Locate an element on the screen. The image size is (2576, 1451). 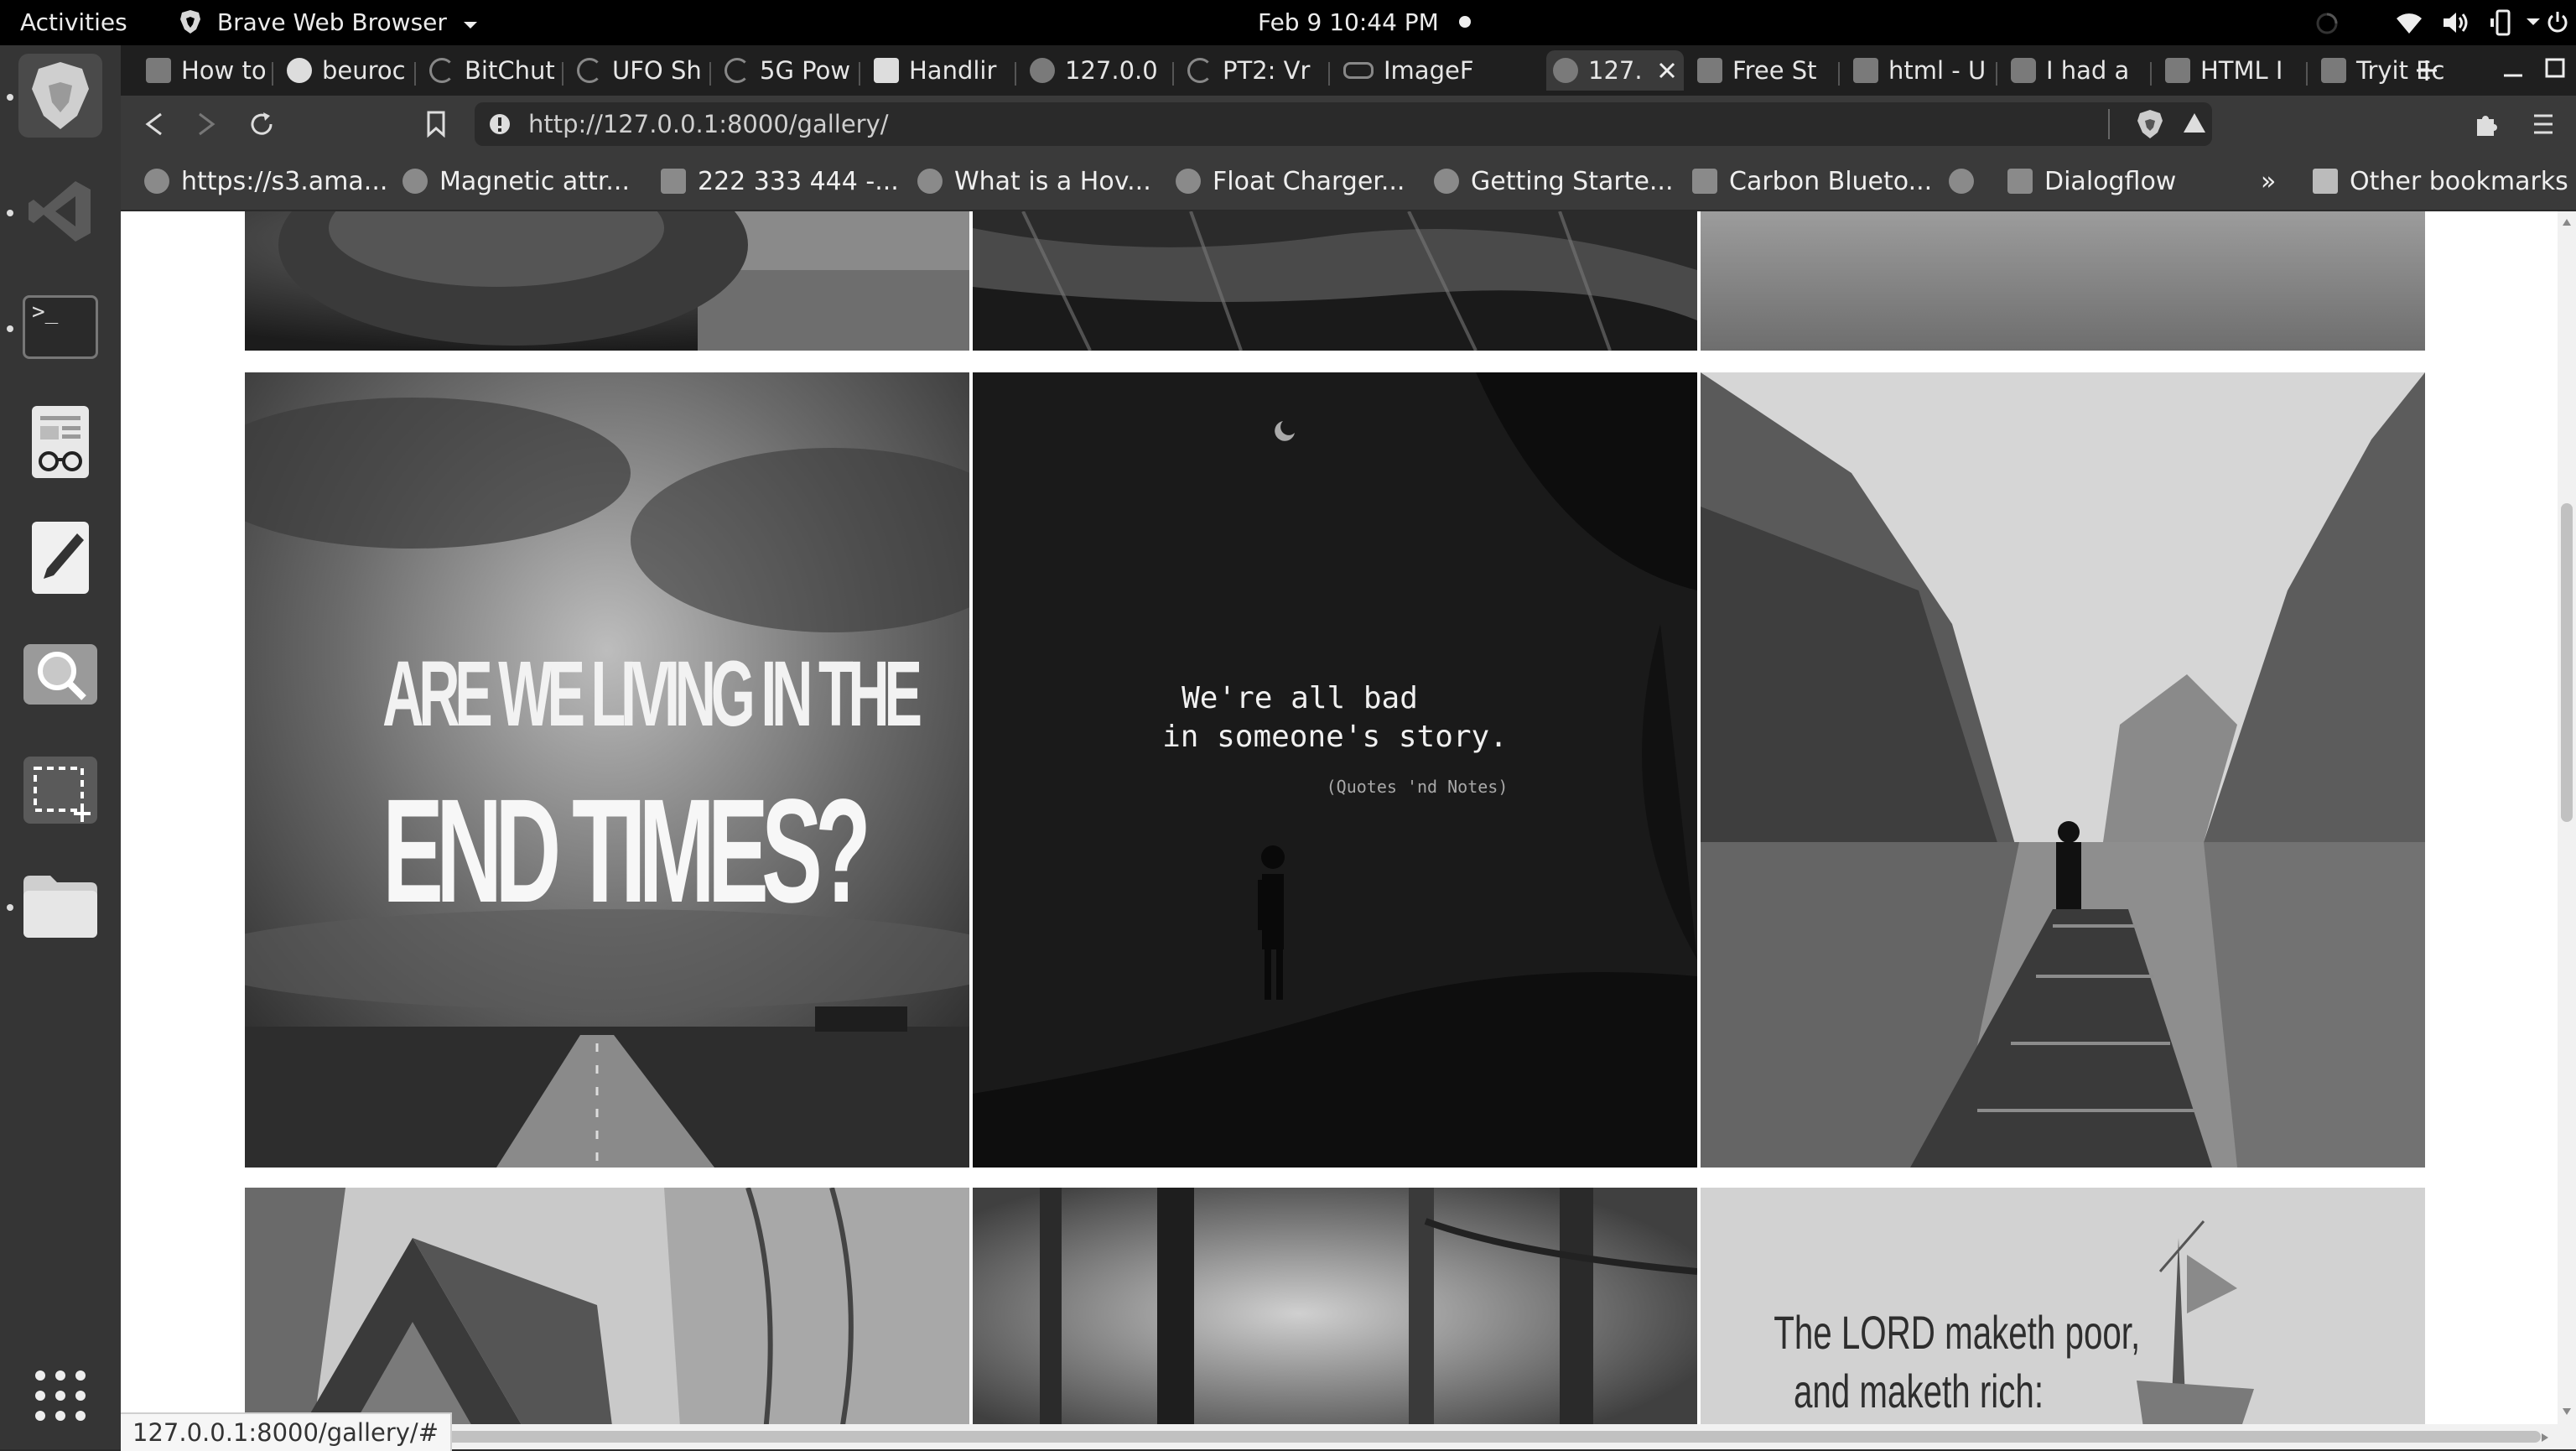
document-viewer-icon is located at coordinates (60, 442).